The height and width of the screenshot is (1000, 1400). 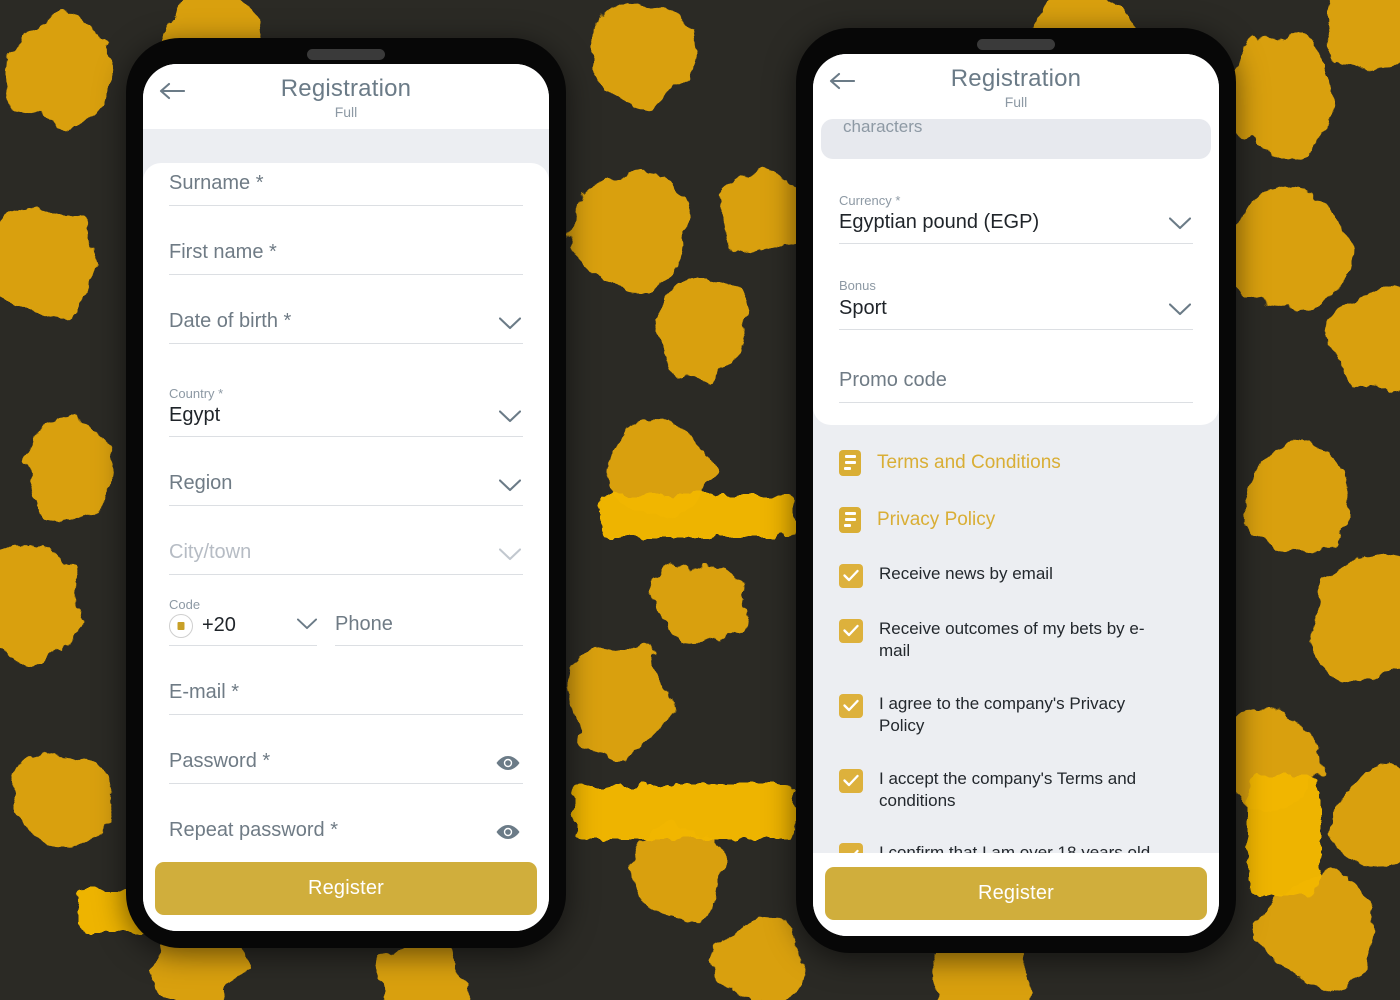 What do you see at coordinates (883, 127) in the screenshot?
I see `password-hint-text: characters` at bounding box center [883, 127].